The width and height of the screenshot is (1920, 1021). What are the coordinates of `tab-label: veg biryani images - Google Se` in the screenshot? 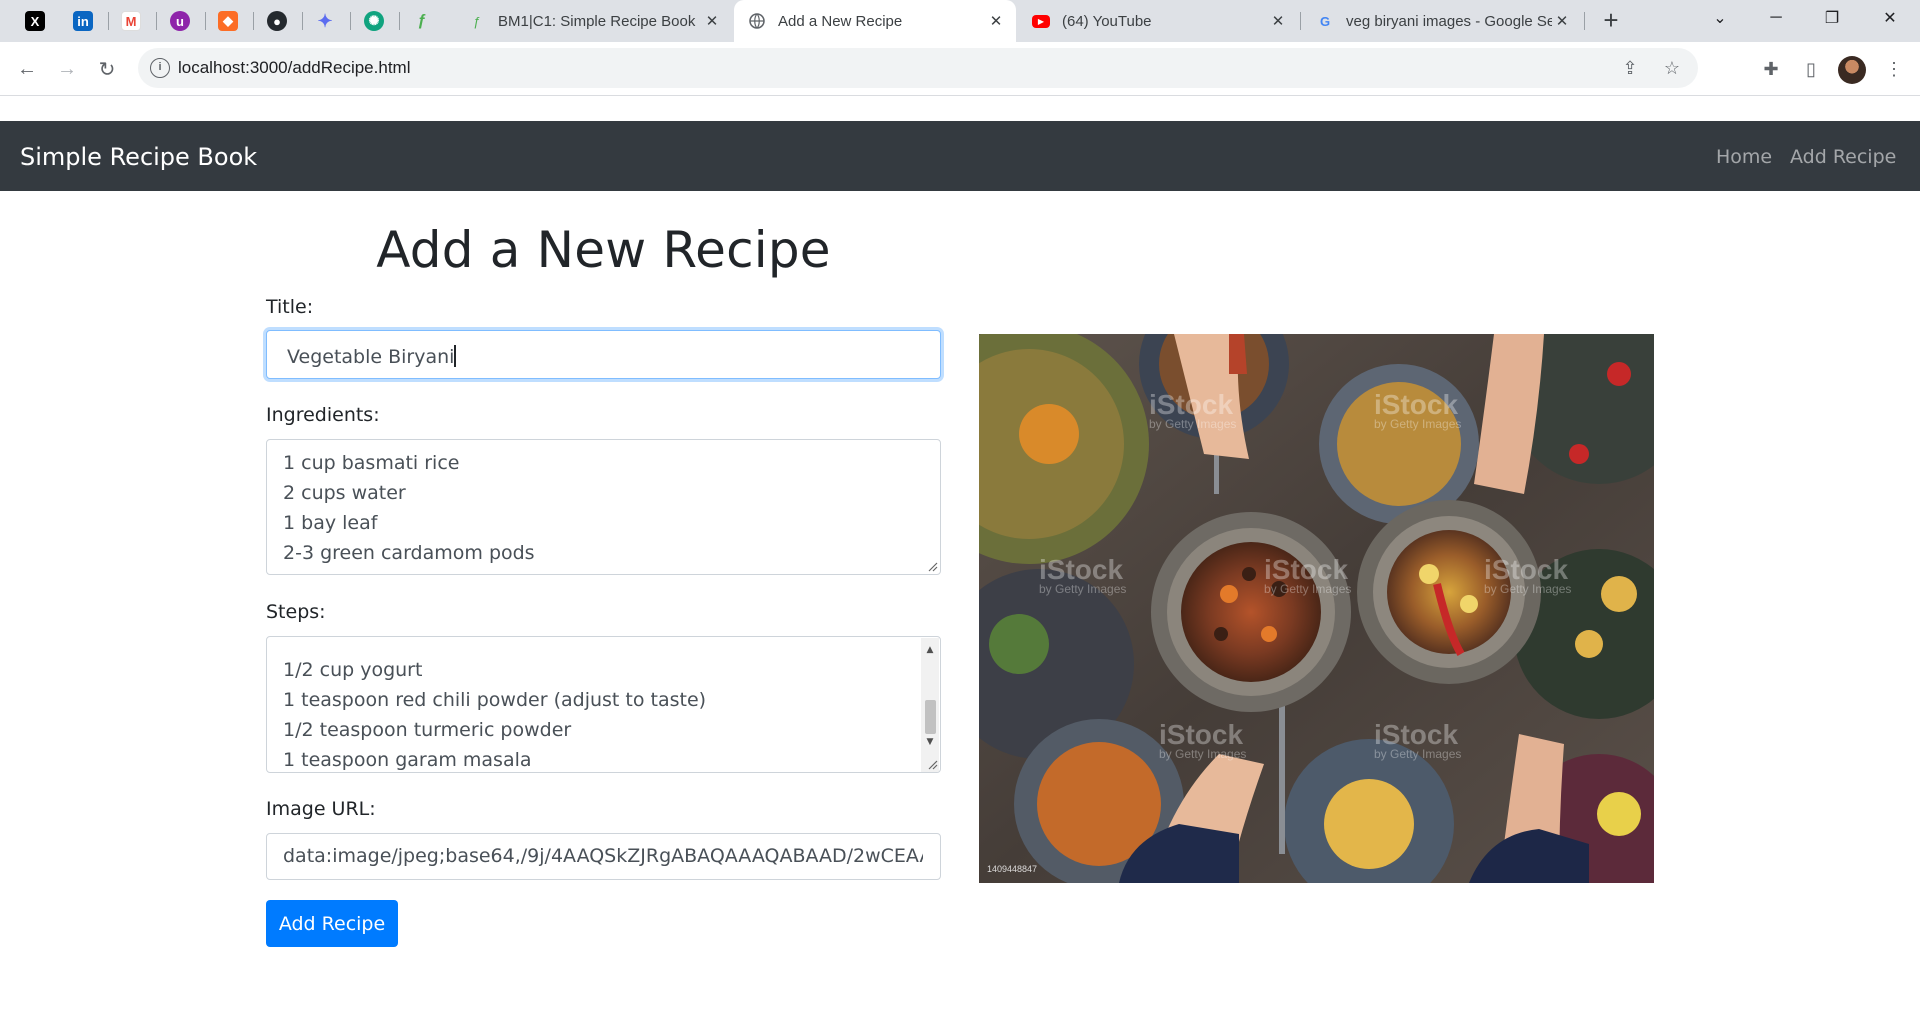 It's located at (1449, 21).